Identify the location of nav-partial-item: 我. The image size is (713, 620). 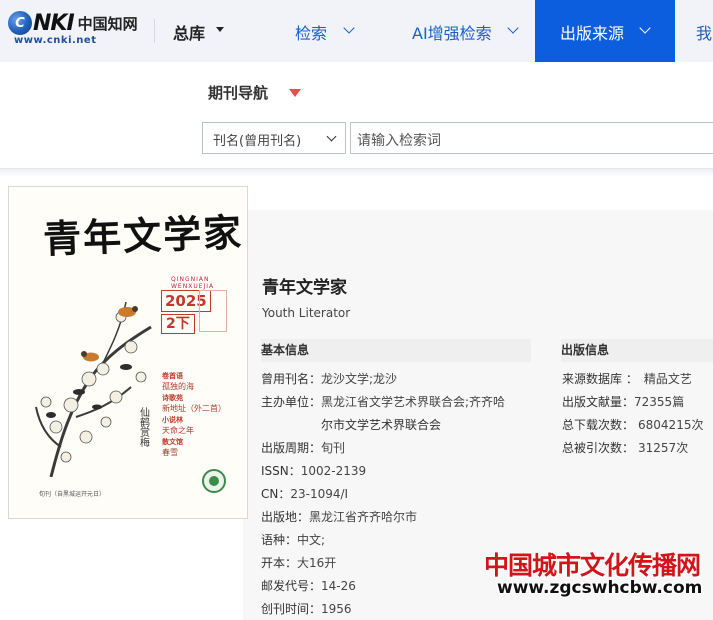
(704, 32).